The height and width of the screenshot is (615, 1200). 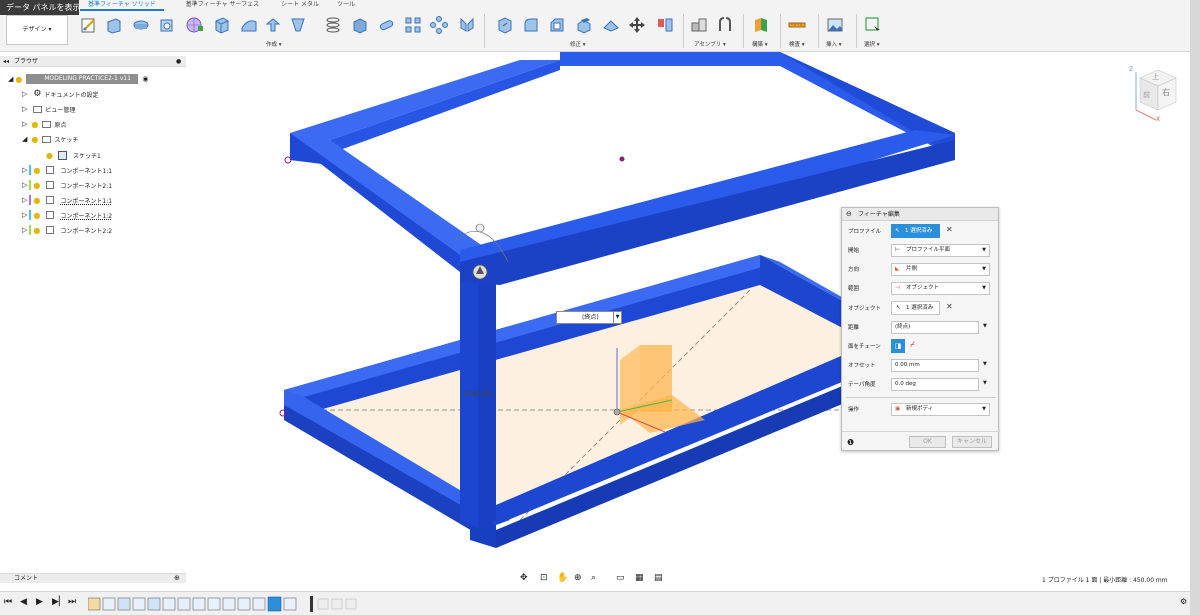 What do you see at coordinates (439, 25) in the screenshot?
I see `circular-pattern-icon` at bounding box center [439, 25].